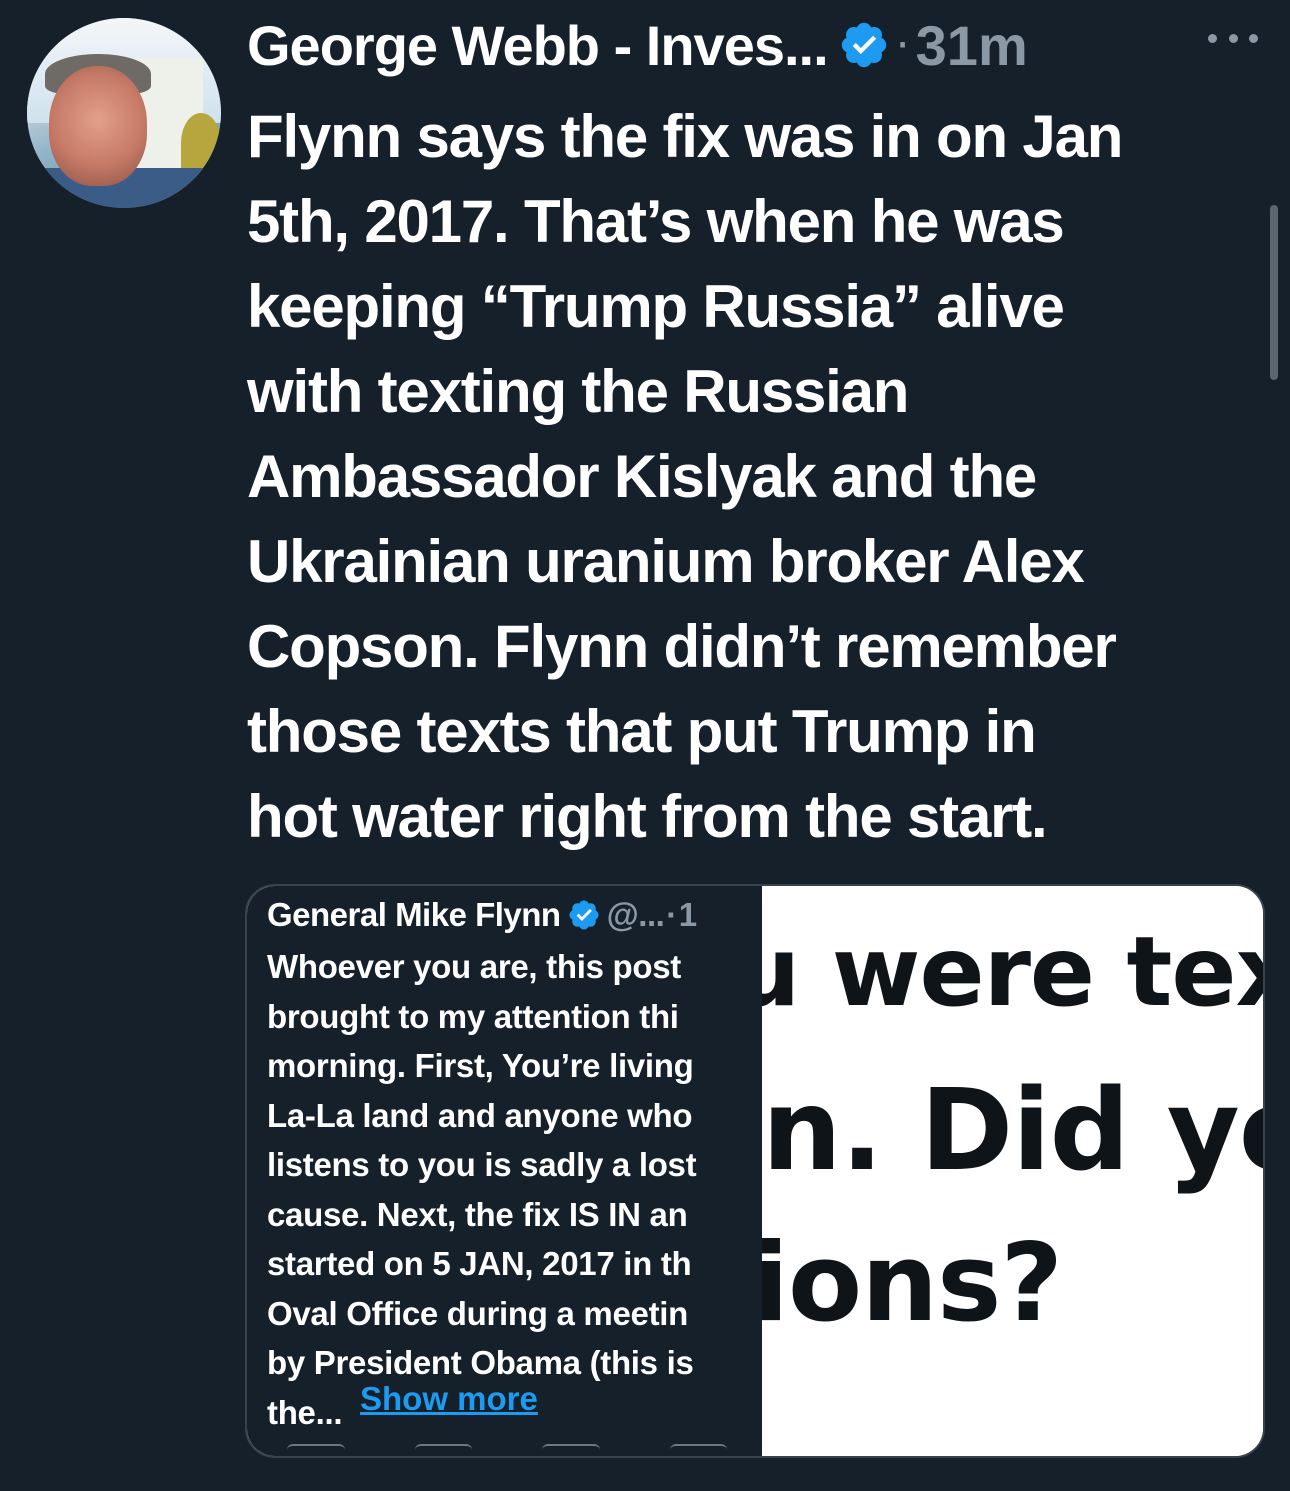 The image size is (1290, 1491). What do you see at coordinates (507, 1447) in the screenshot?
I see `quoted-tweet-actions` at bounding box center [507, 1447].